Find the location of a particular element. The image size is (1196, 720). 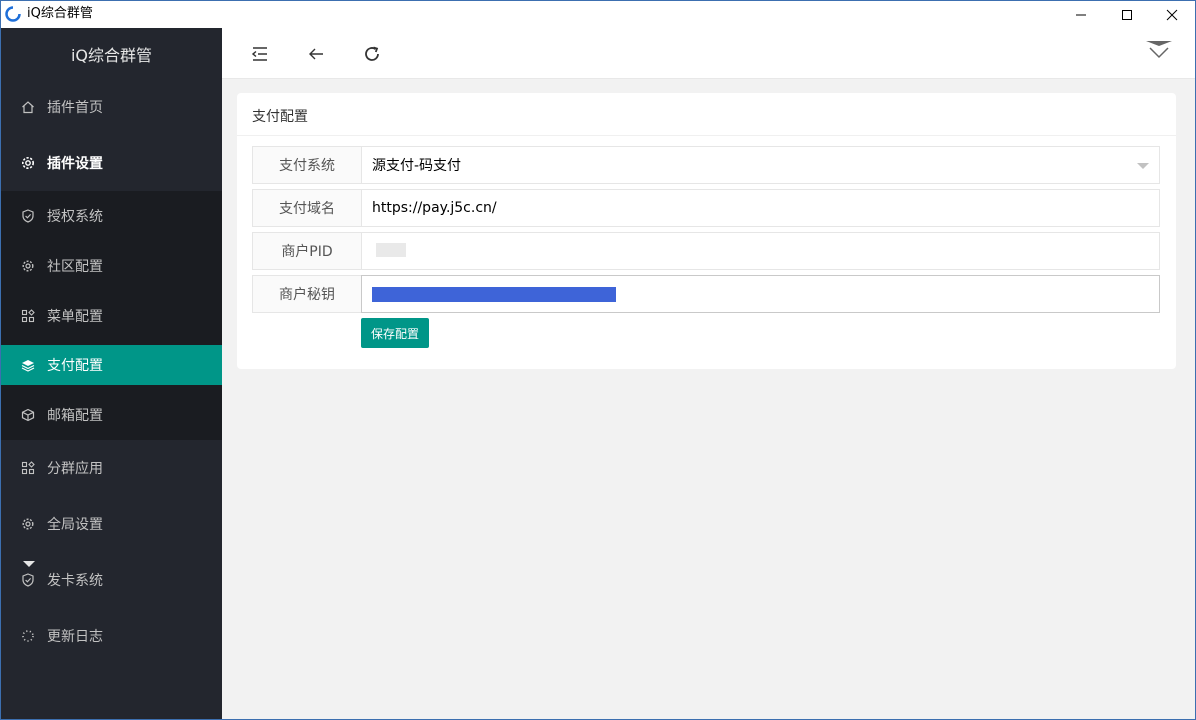

sidebar-item-changelog: 更新日志 is located at coordinates (111, 636).